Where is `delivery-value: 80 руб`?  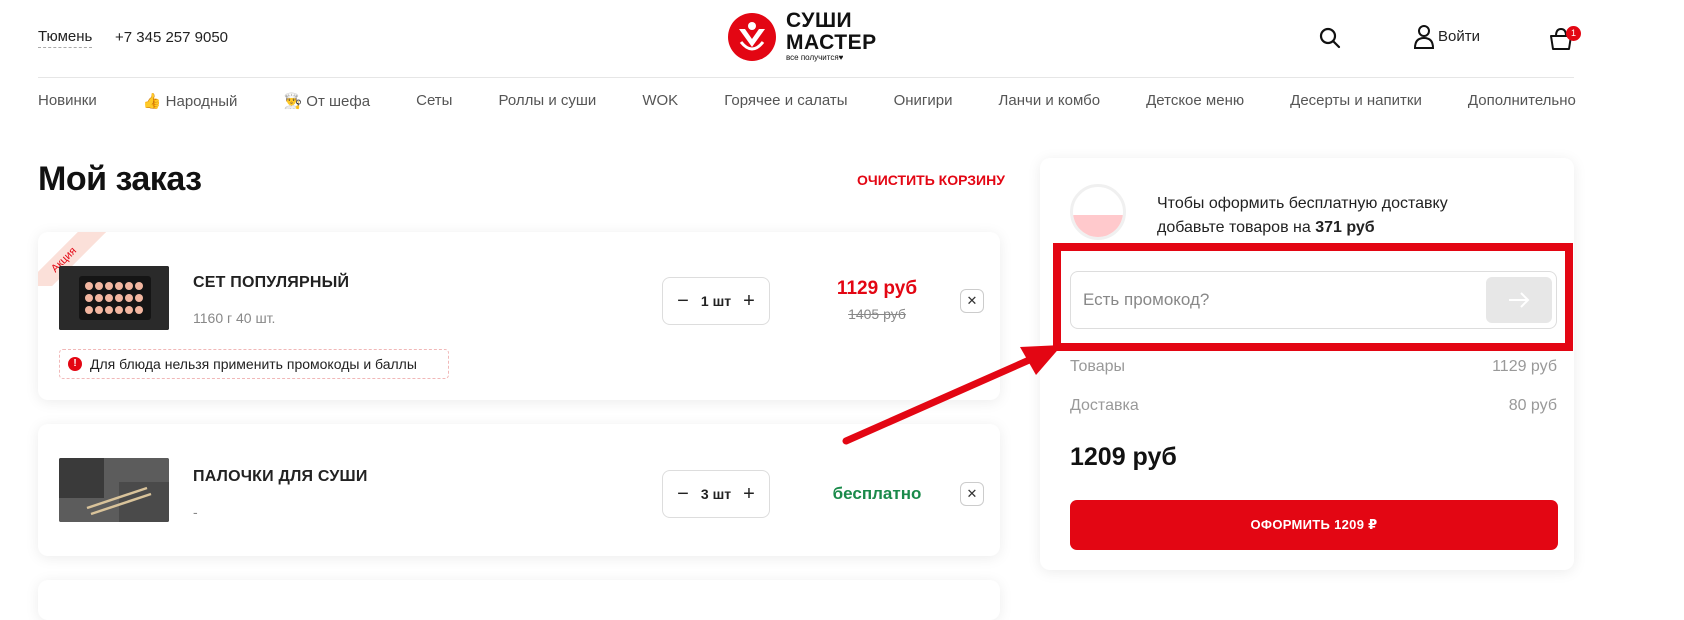 delivery-value: 80 руб is located at coordinates (1532, 405).